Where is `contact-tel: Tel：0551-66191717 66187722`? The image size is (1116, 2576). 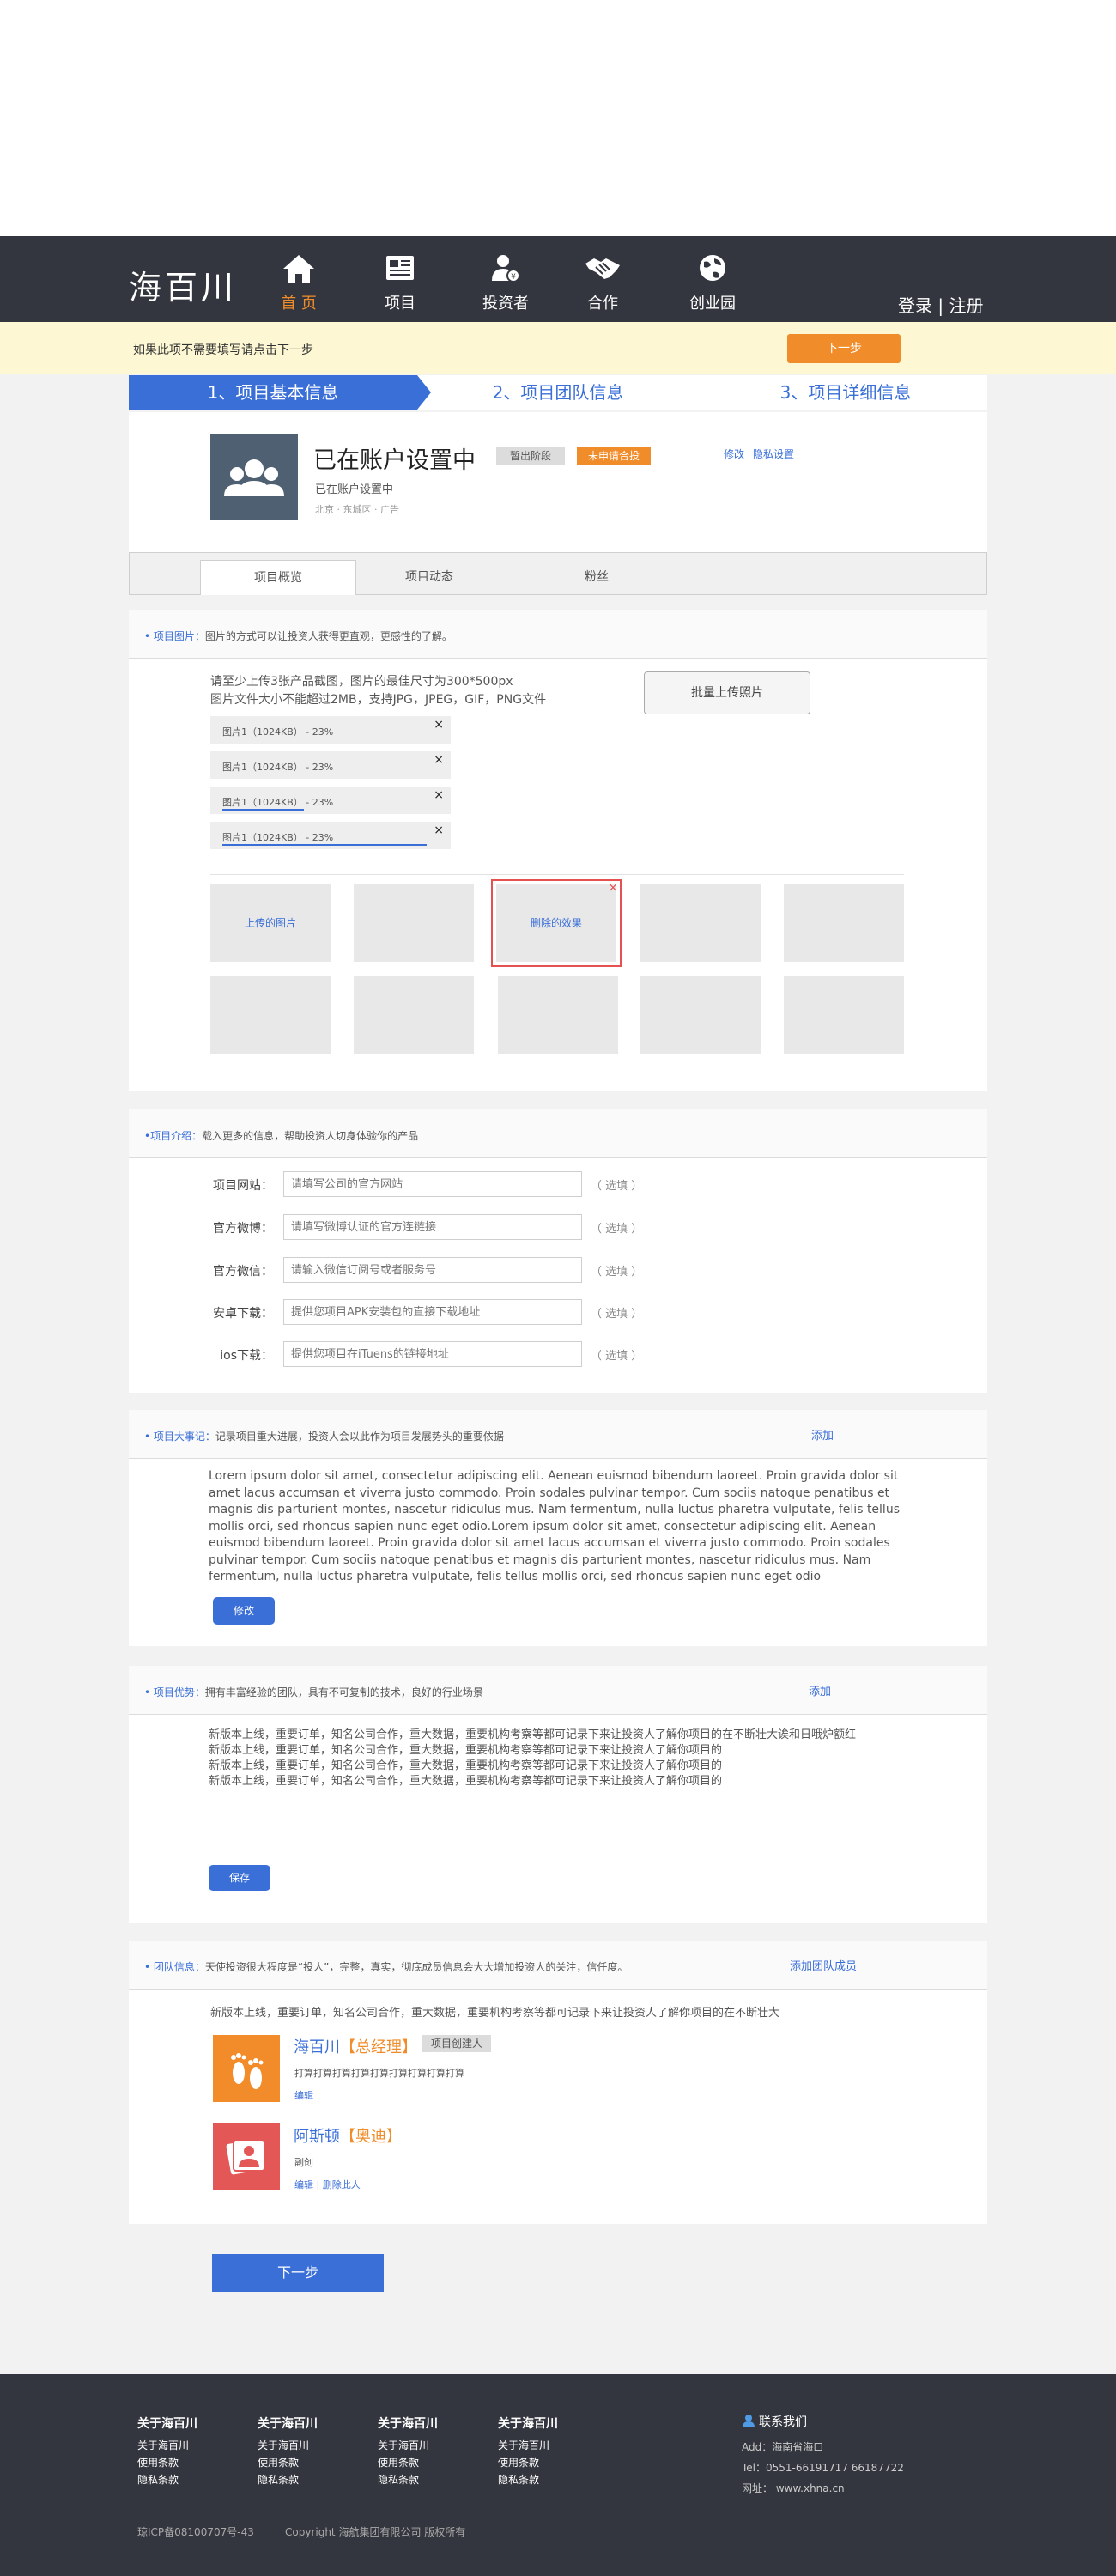
contact-tel: Tel：0551-66191717 66187722 is located at coordinates (823, 2468).